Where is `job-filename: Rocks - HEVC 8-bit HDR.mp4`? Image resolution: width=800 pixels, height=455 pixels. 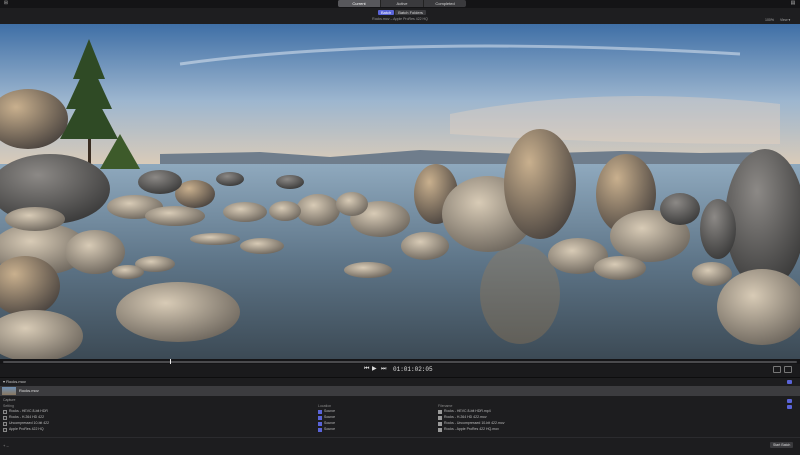
job-filename: Rocks - HEVC 8-bit HDR.mp4 is located at coordinates (464, 411).